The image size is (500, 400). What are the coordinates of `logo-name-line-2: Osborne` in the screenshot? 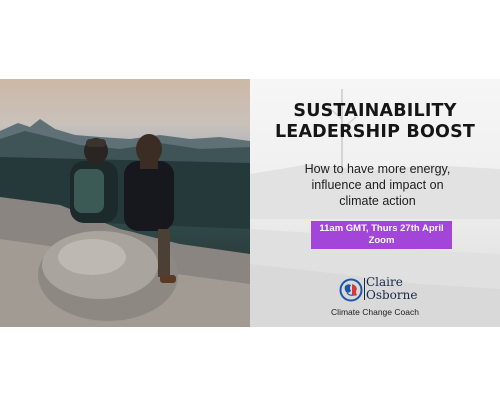 It's located at (392, 294).